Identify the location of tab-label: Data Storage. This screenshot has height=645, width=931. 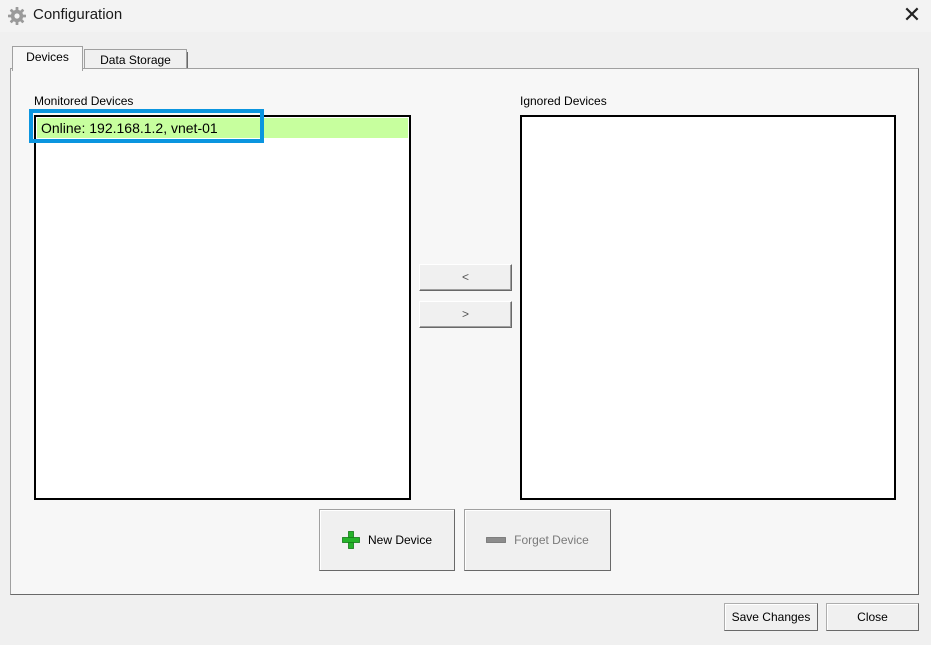
(135, 60).